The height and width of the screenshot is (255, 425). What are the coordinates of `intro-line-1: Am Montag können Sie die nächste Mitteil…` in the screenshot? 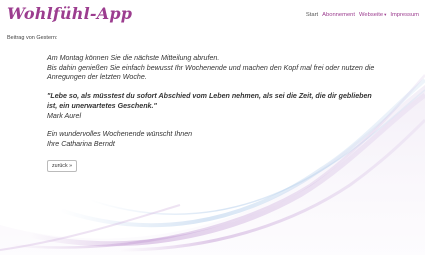 It's located at (133, 58).